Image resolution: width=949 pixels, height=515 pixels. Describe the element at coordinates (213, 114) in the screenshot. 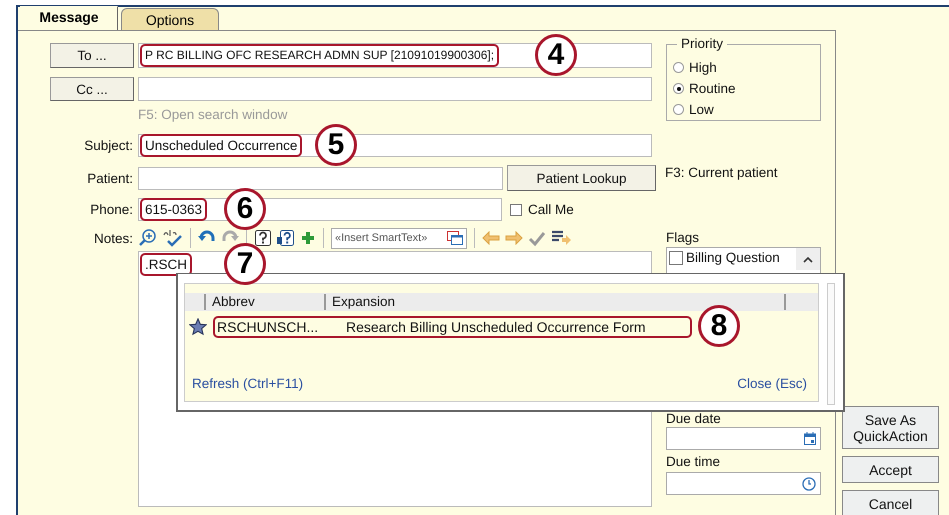

I see `search-hint: F5: Open search window` at that location.